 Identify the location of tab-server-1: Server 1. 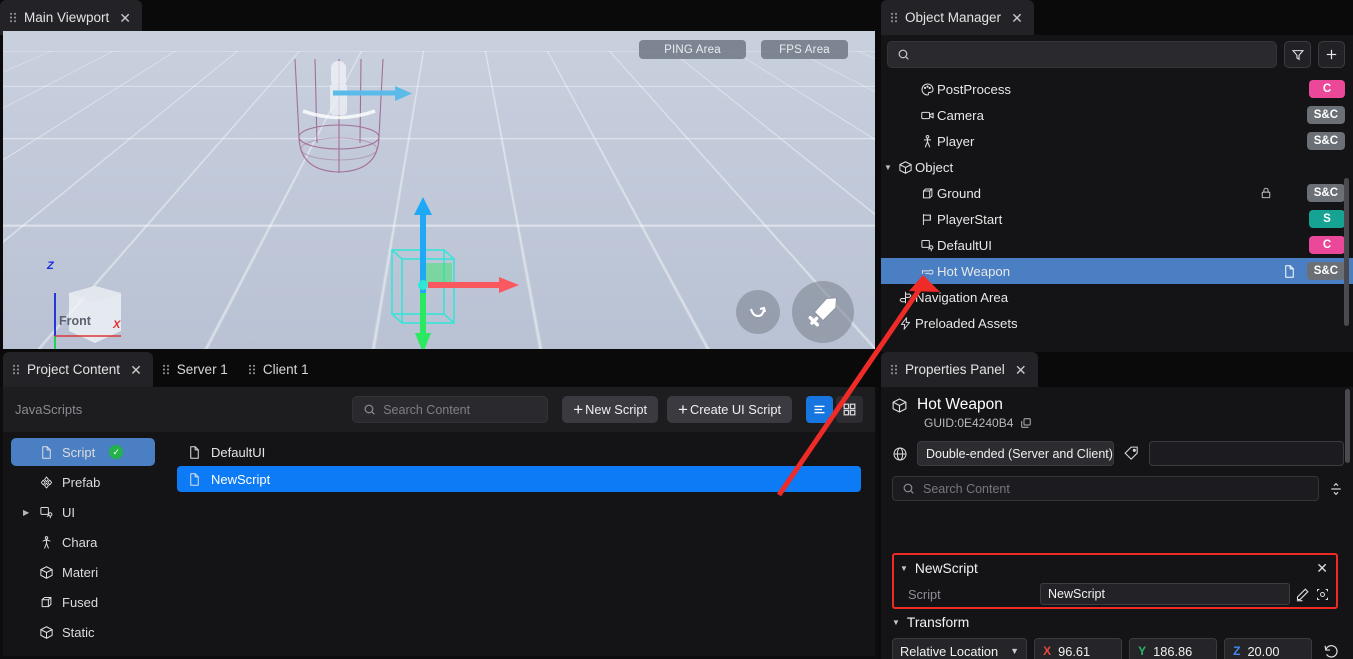
(196, 369).